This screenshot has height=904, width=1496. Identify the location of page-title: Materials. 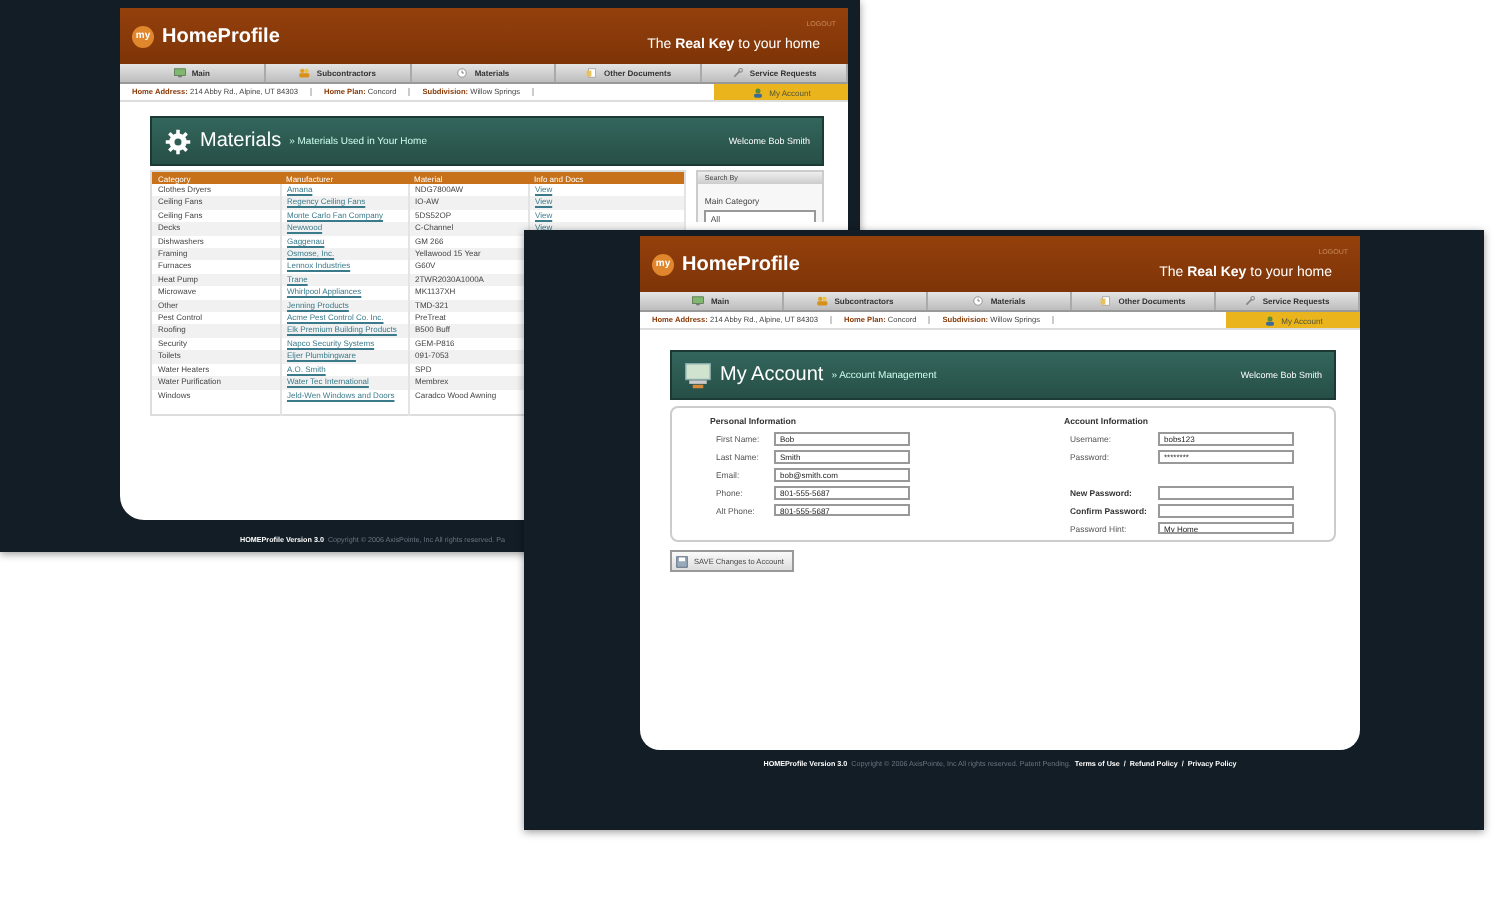
(241, 141).